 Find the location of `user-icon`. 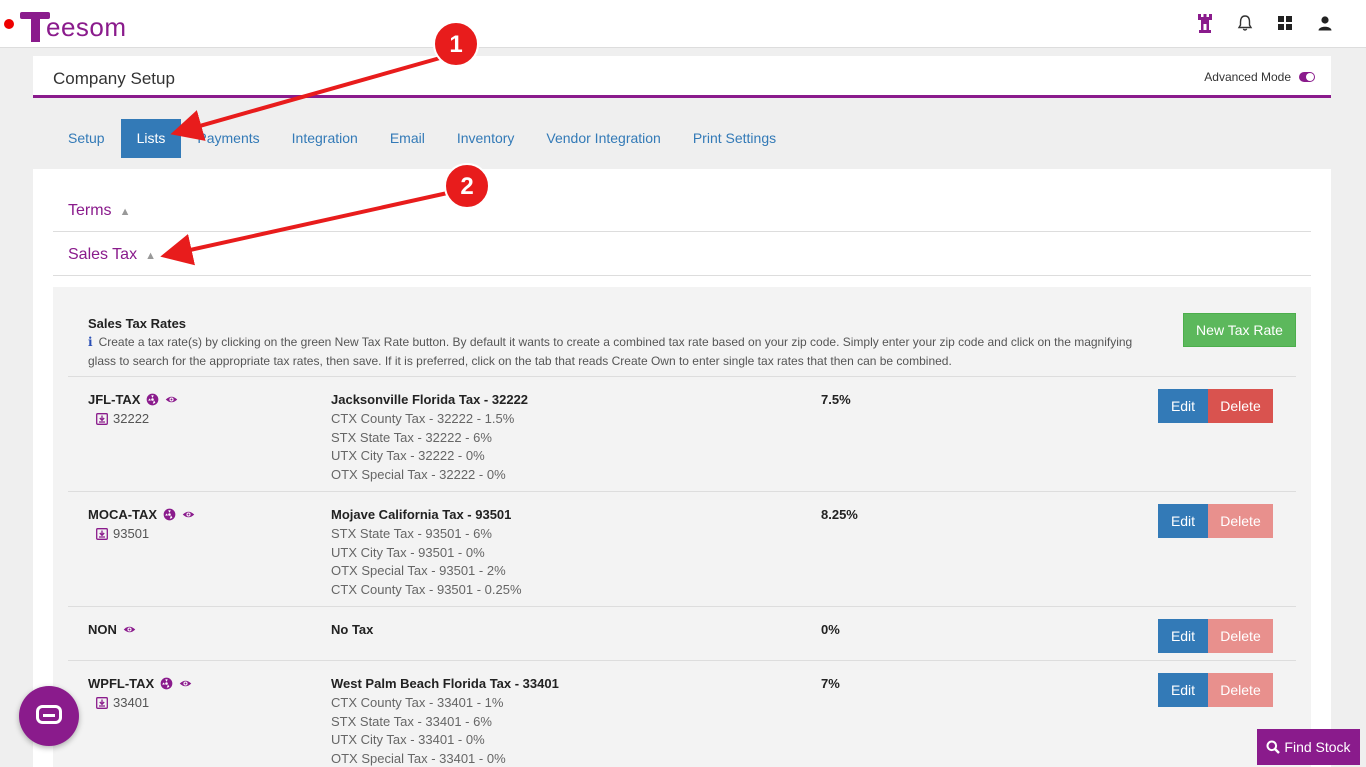

user-icon is located at coordinates (1325, 23).